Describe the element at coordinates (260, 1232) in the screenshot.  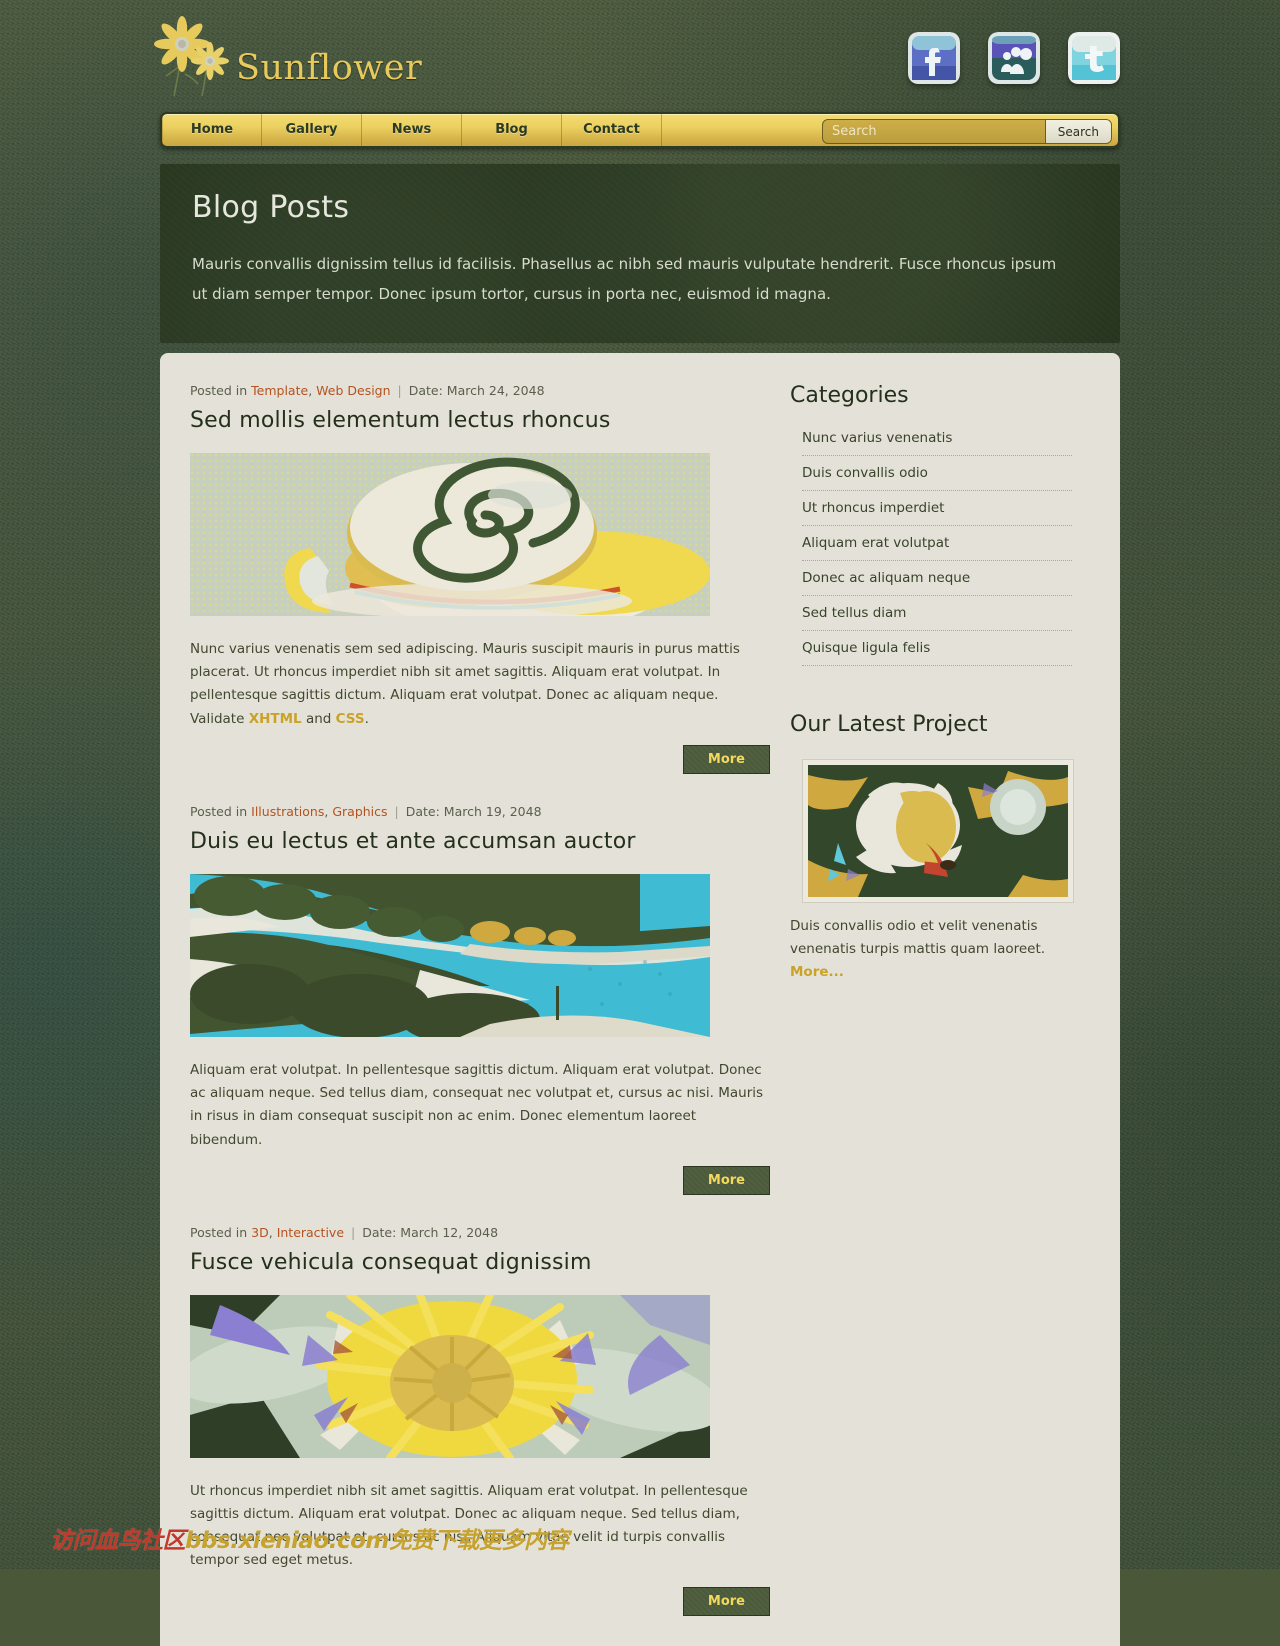
I see `post-category-link: 3D` at that location.